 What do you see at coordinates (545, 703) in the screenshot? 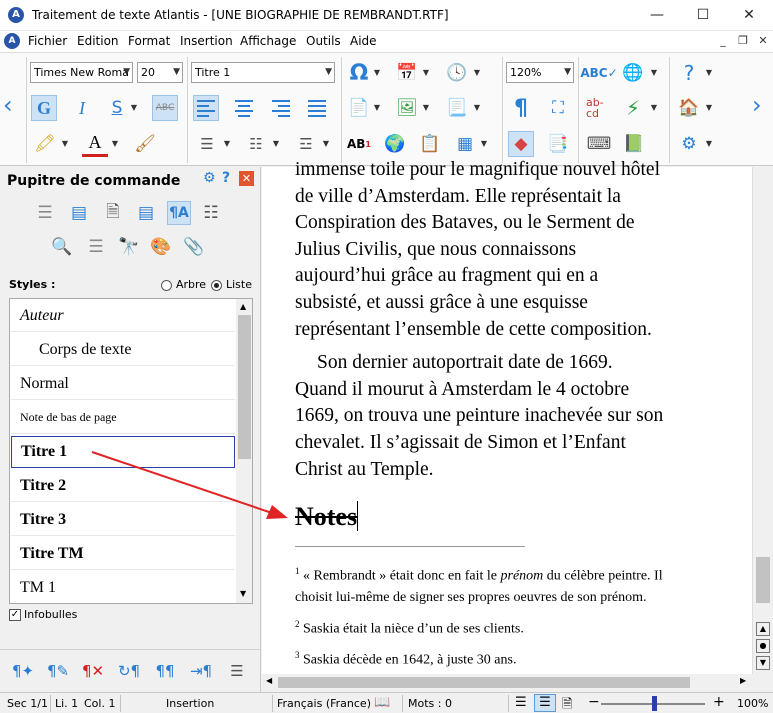
I see `page-view-icon: ☰` at bounding box center [545, 703].